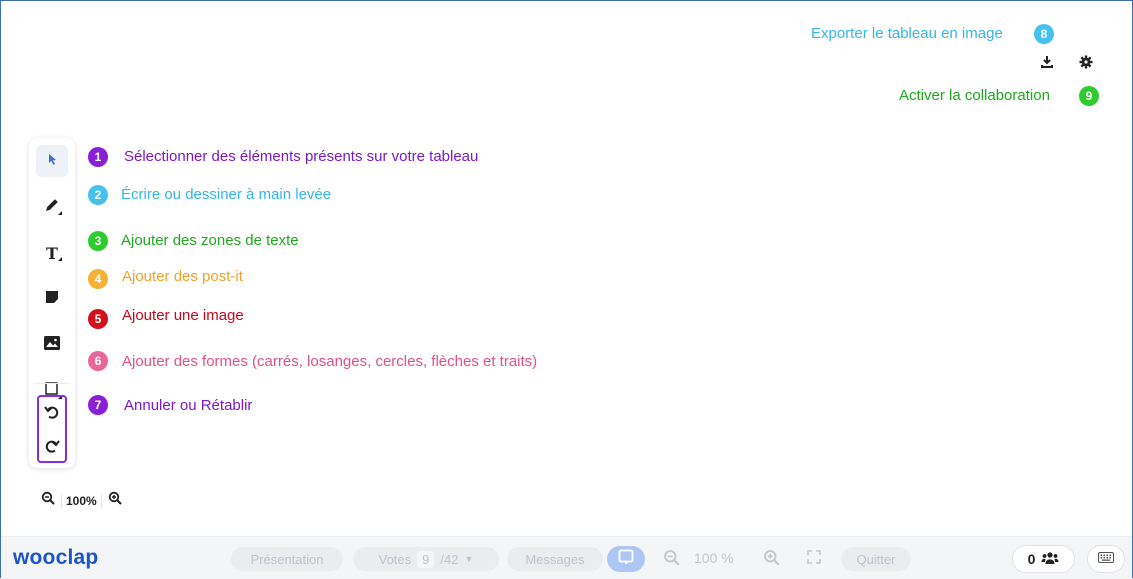 Image resolution: width=1133 pixels, height=579 pixels. Describe the element at coordinates (98, 279) in the screenshot. I see `badge-4: 4` at that location.